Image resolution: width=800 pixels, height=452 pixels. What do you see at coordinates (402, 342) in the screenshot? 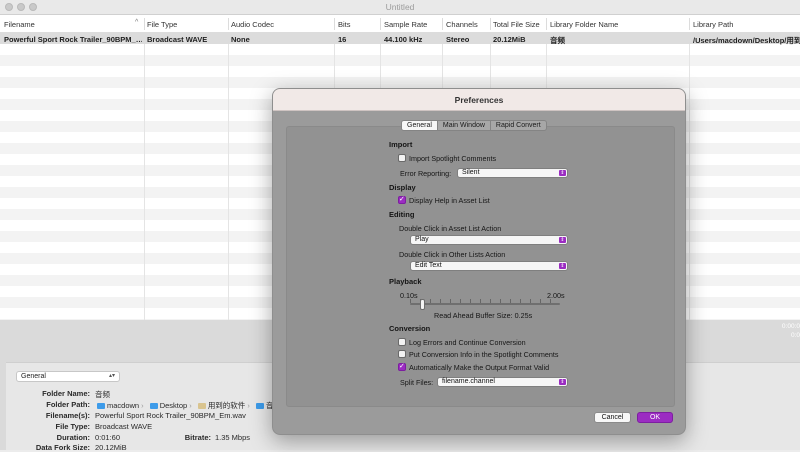
I see `log-errors-checkbox` at bounding box center [402, 342].